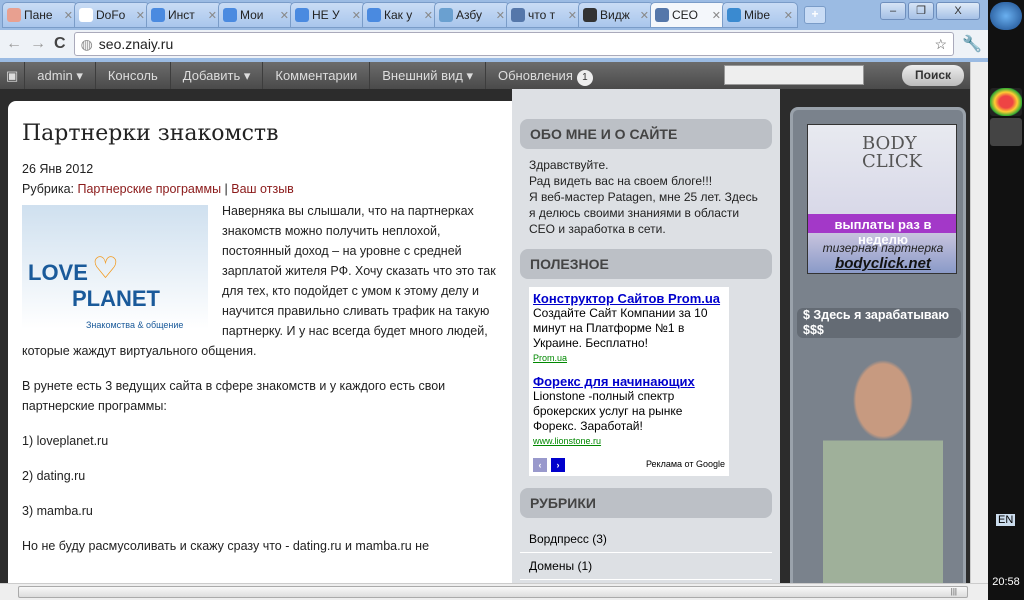 The height and width of the screenshot is (600, 1024). I want to click on wp-logo-icon: ▣, so click(13, 75).